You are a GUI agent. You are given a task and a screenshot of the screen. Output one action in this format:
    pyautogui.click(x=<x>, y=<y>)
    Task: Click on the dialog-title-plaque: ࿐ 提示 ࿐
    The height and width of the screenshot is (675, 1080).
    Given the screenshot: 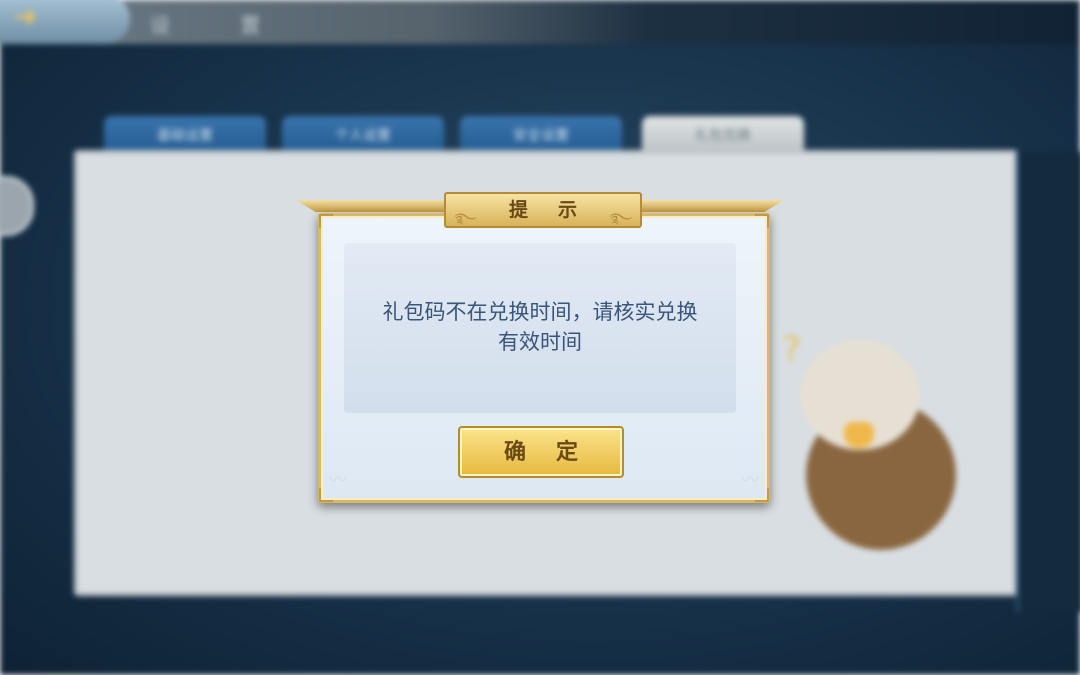 What is the action you would take?
    pyautogui.click(x=543, y=210)
    